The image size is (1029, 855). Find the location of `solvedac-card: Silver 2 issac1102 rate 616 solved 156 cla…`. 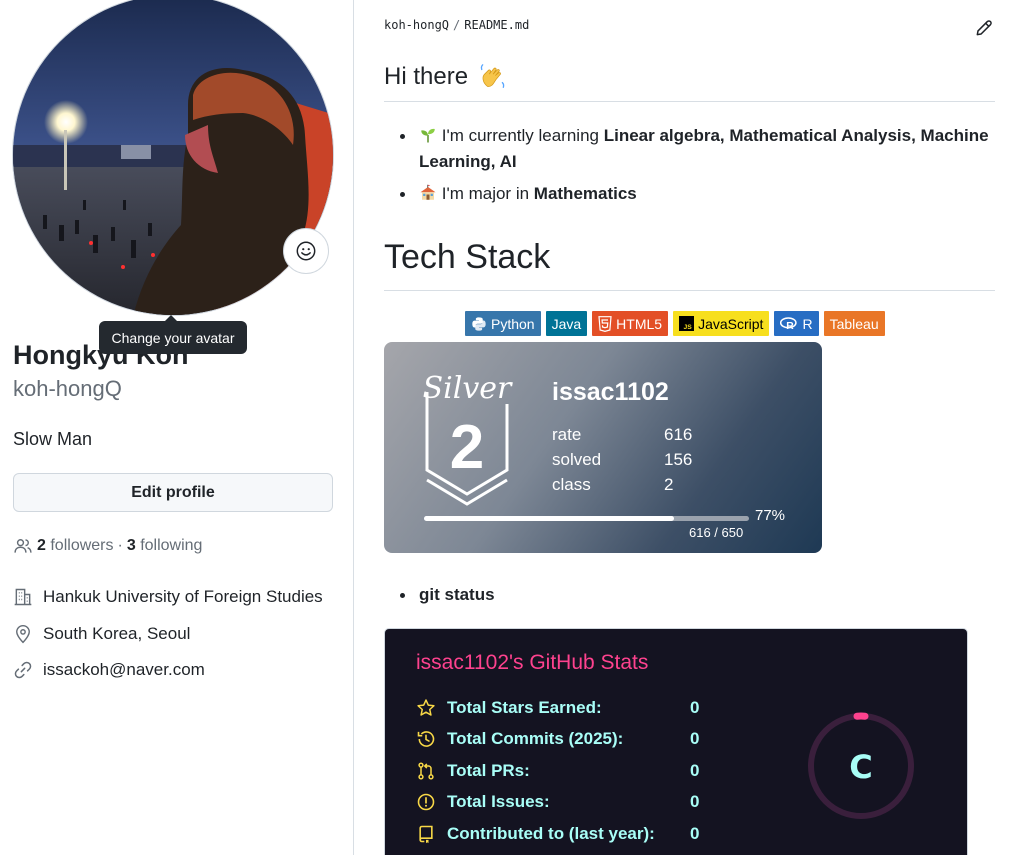

solvedac-card: Silver 2 issac1102 rate 616 solved 156 cla… is located at coordinates (603, 447).